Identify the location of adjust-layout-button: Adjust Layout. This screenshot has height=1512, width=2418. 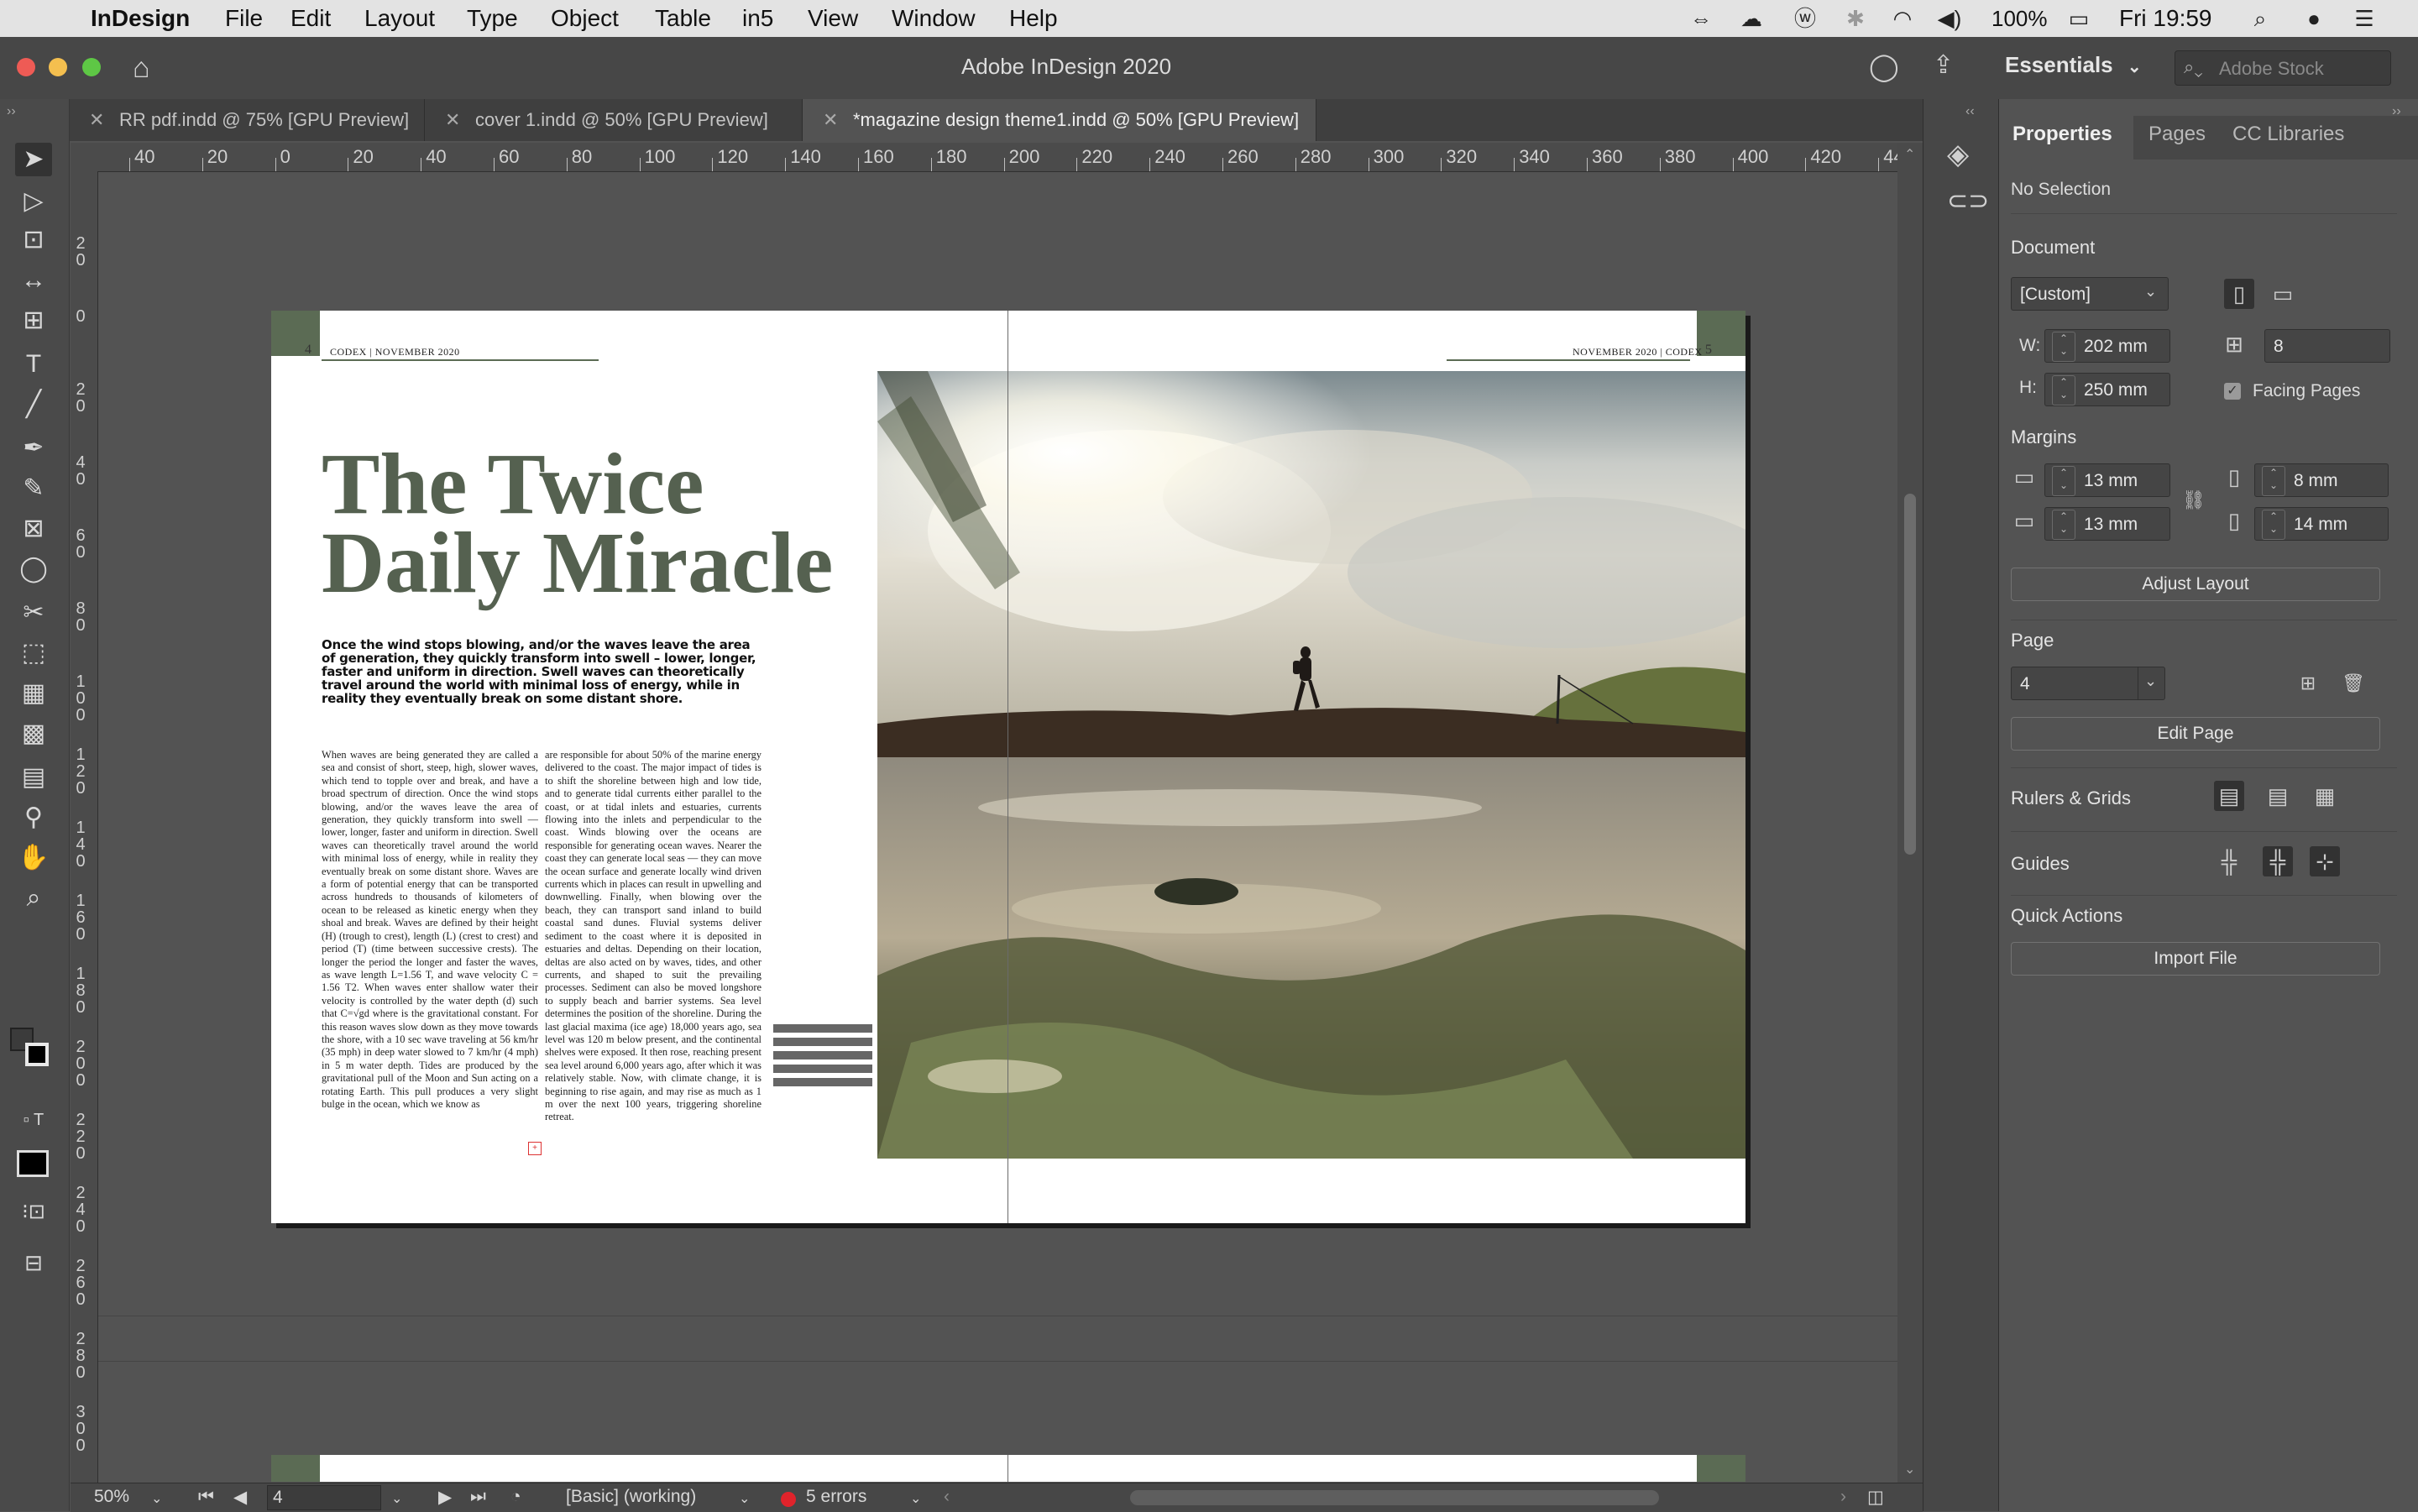
(2195, 584).